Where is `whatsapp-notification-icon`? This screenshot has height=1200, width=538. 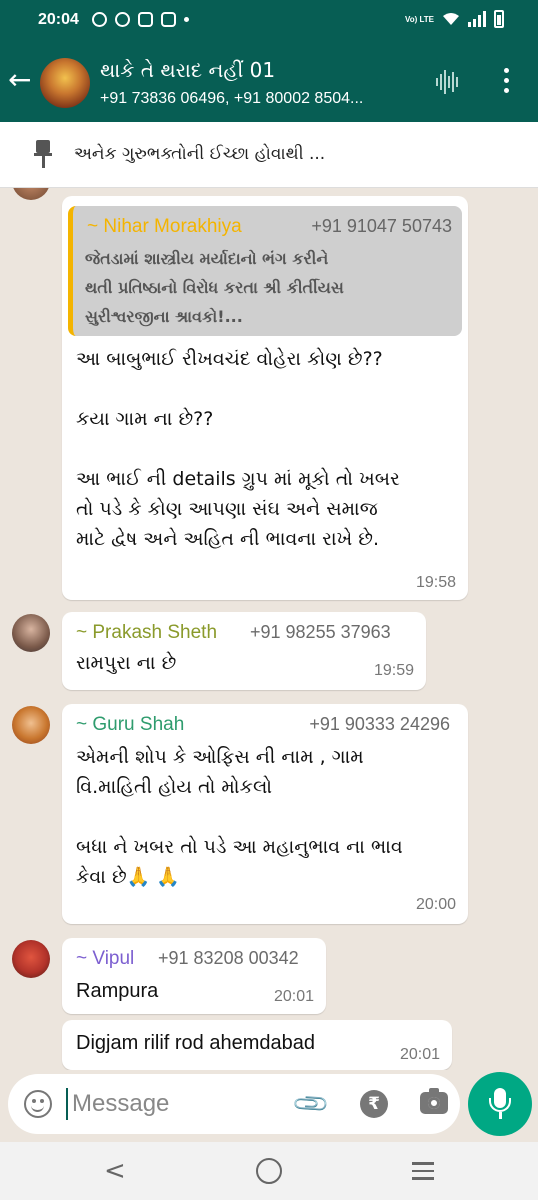
whatsapp-notification-icon is located at coordinates (99, 19).